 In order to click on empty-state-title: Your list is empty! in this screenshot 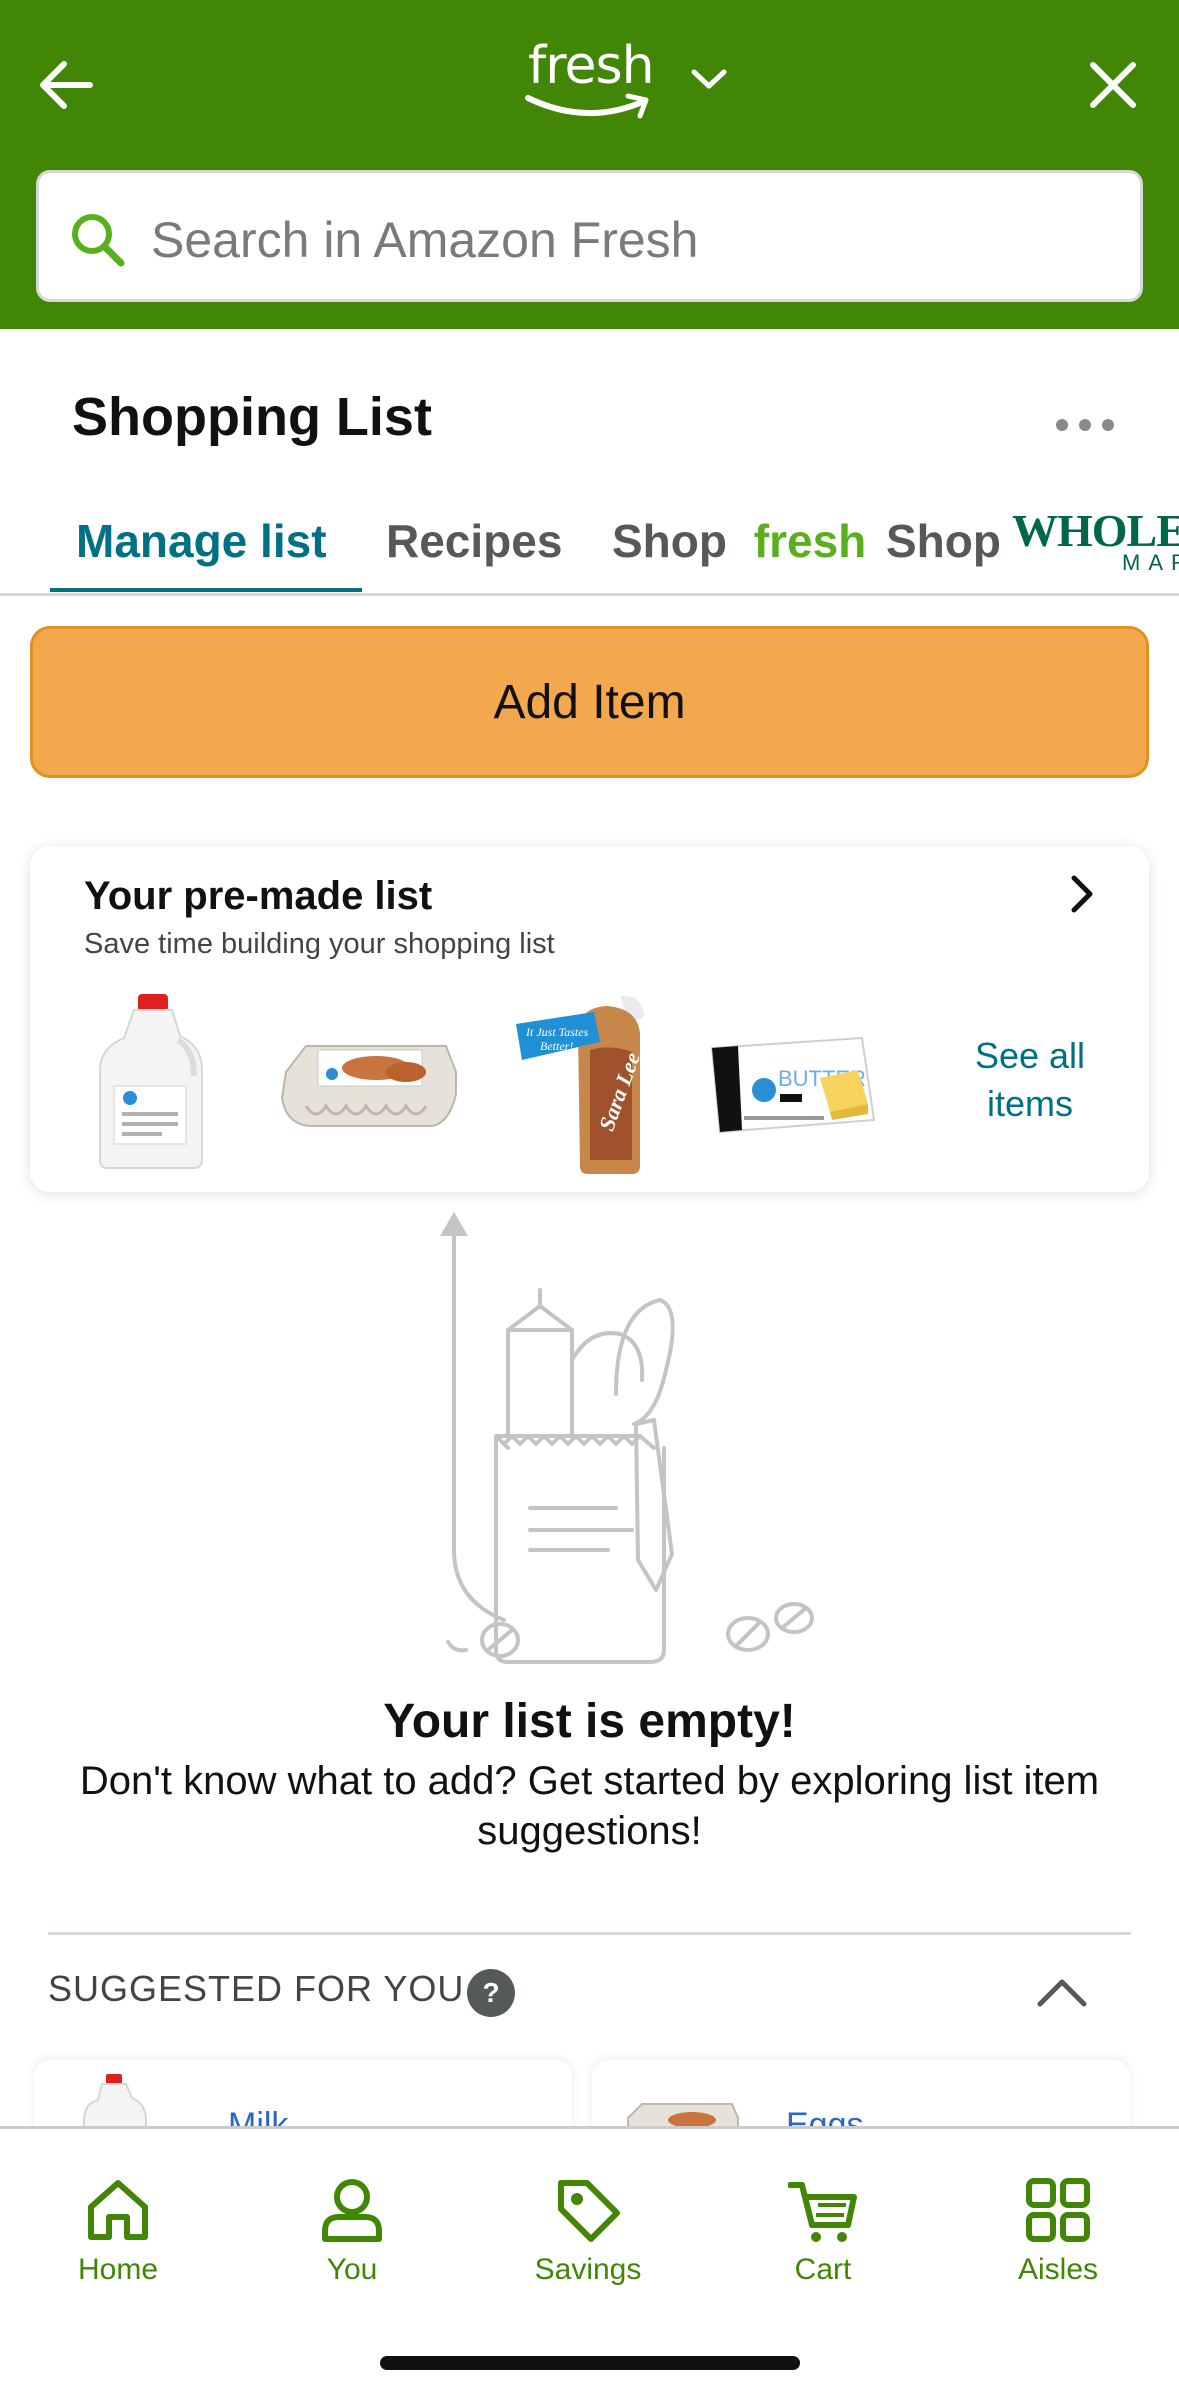, I will do `click(589, 1721)`.